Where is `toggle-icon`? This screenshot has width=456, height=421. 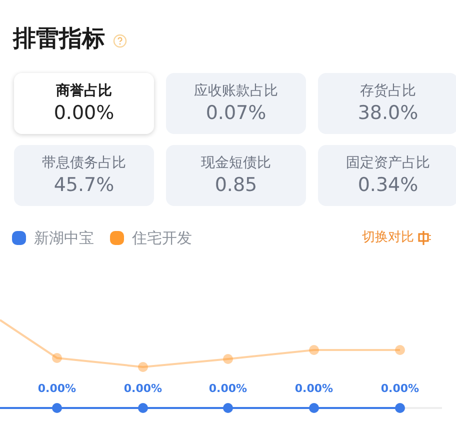
toggle-icon is located at coordinates (425, 238).